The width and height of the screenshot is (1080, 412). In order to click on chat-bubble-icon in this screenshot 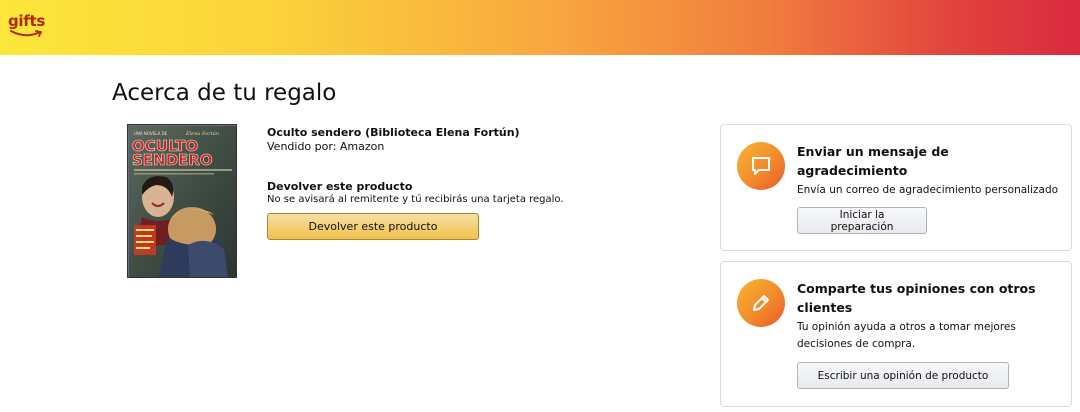, I will do `click(761, 166)`.